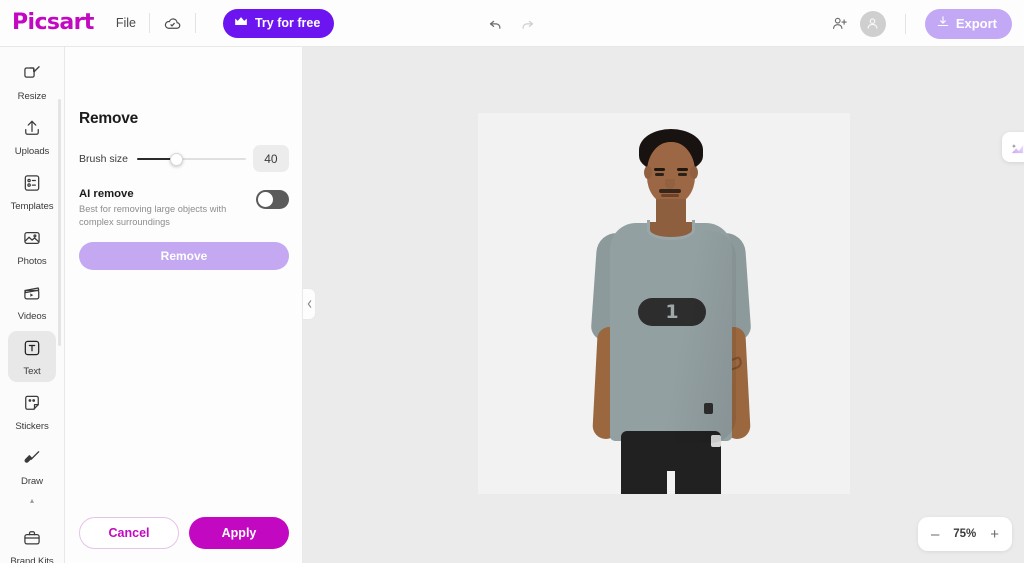 This screenshot has height=563, width=1024. What do you see at coordinates (32, 295) in the screenshot?
I see `video-icon` at bounding box center [32, 295].